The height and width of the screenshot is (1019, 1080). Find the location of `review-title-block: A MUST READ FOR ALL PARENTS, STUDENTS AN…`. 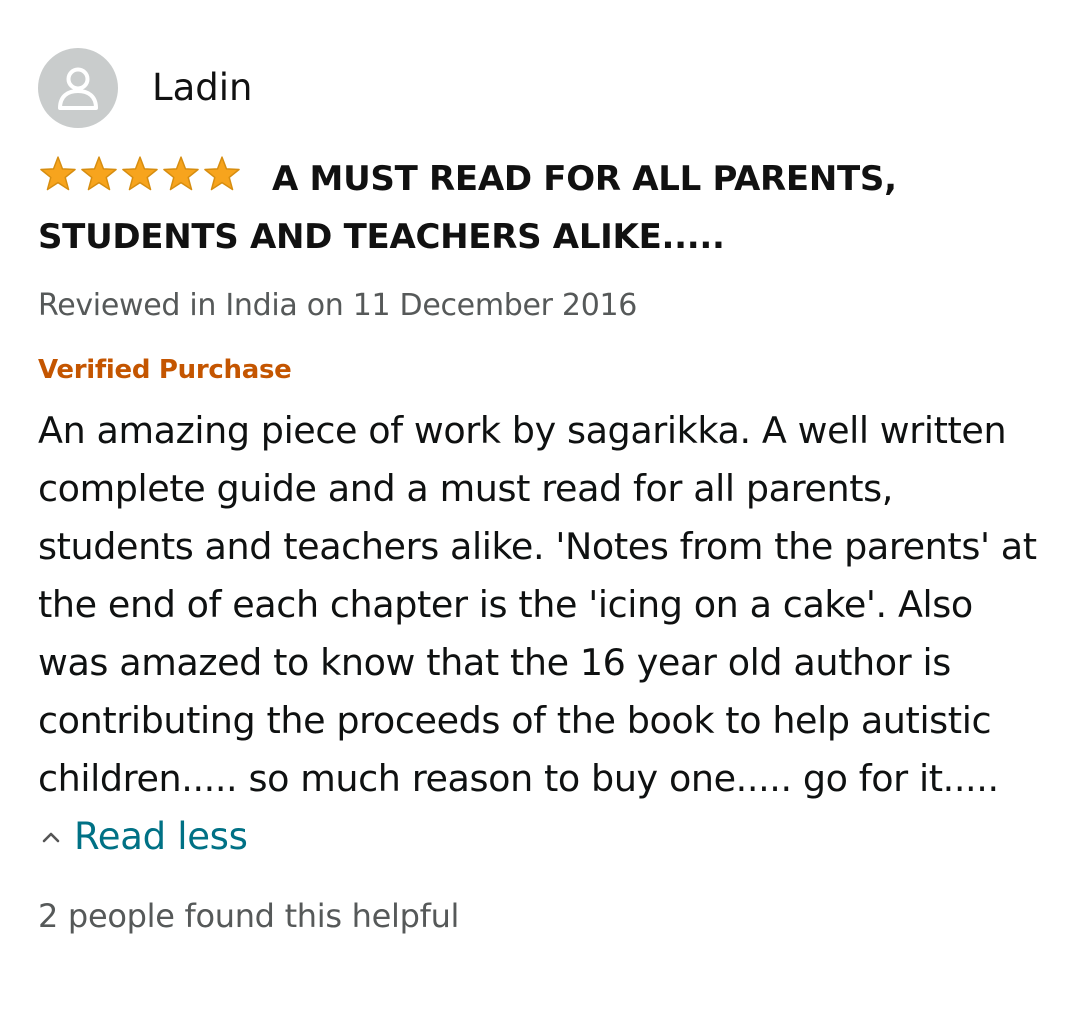

review-title-block: A MUST READ FOR ALL PARENTS, STUDENTS AN… is located at coordinates (543, 208).